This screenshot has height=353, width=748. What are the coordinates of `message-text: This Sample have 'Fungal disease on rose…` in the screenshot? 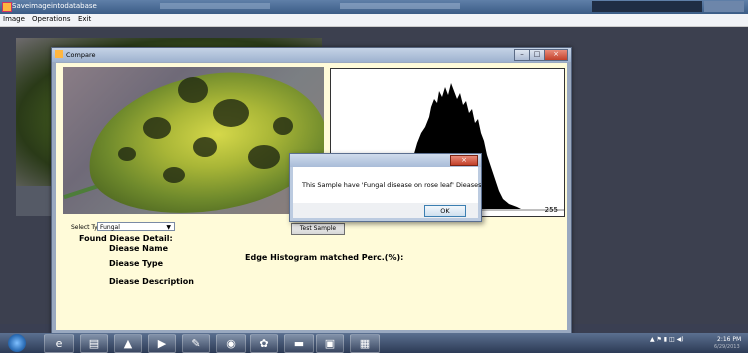 It's located at (392, 185).